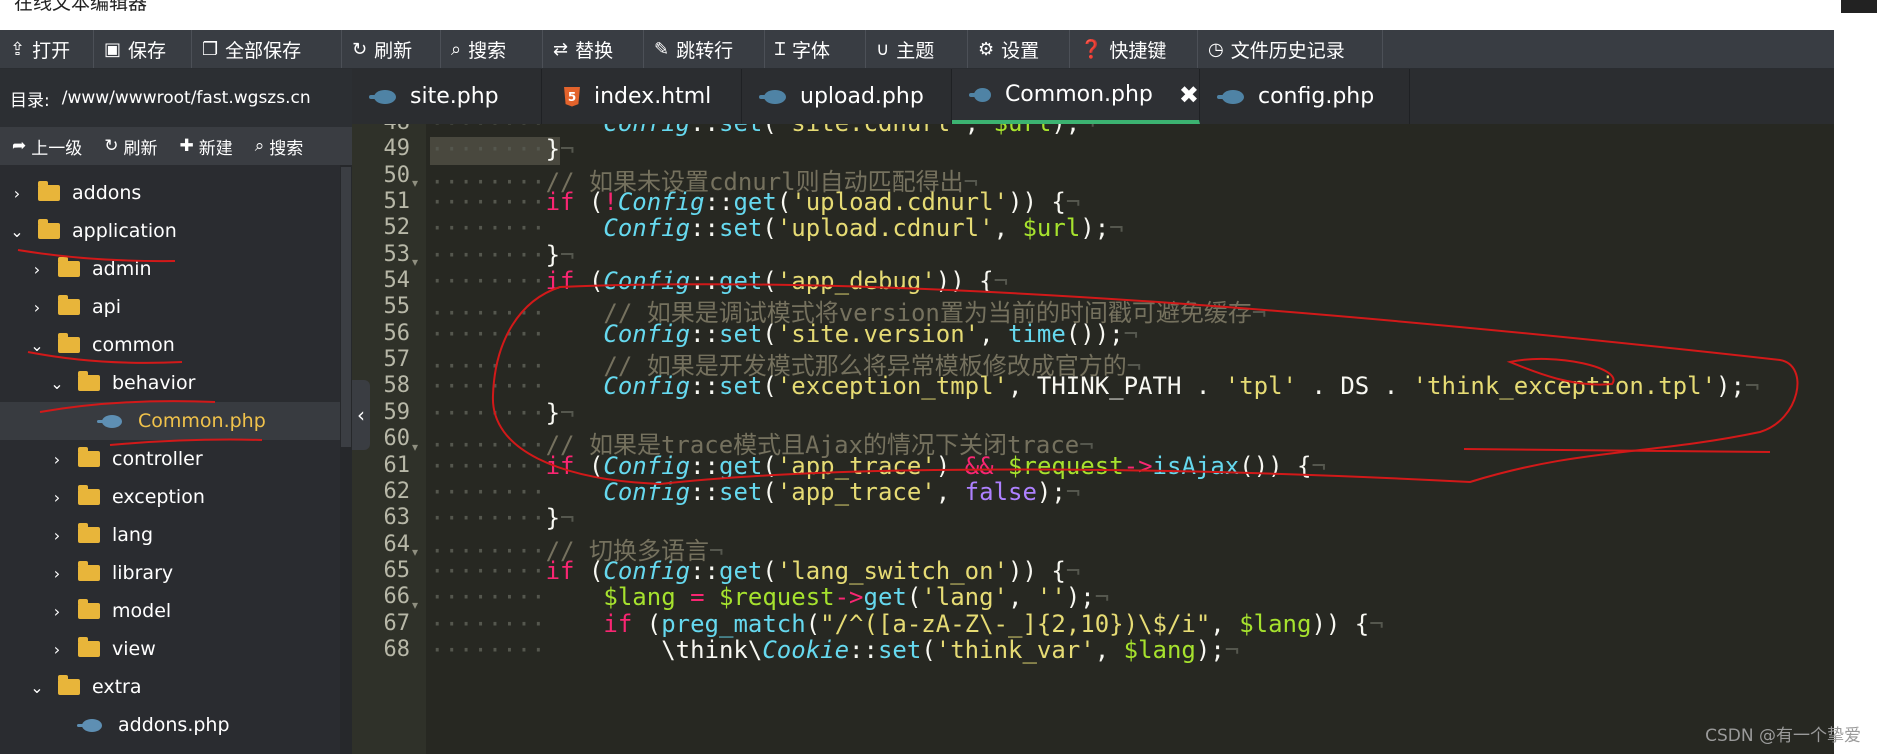  I want to click on tree-item-extra: ⌄ extra, so click(170, 687).